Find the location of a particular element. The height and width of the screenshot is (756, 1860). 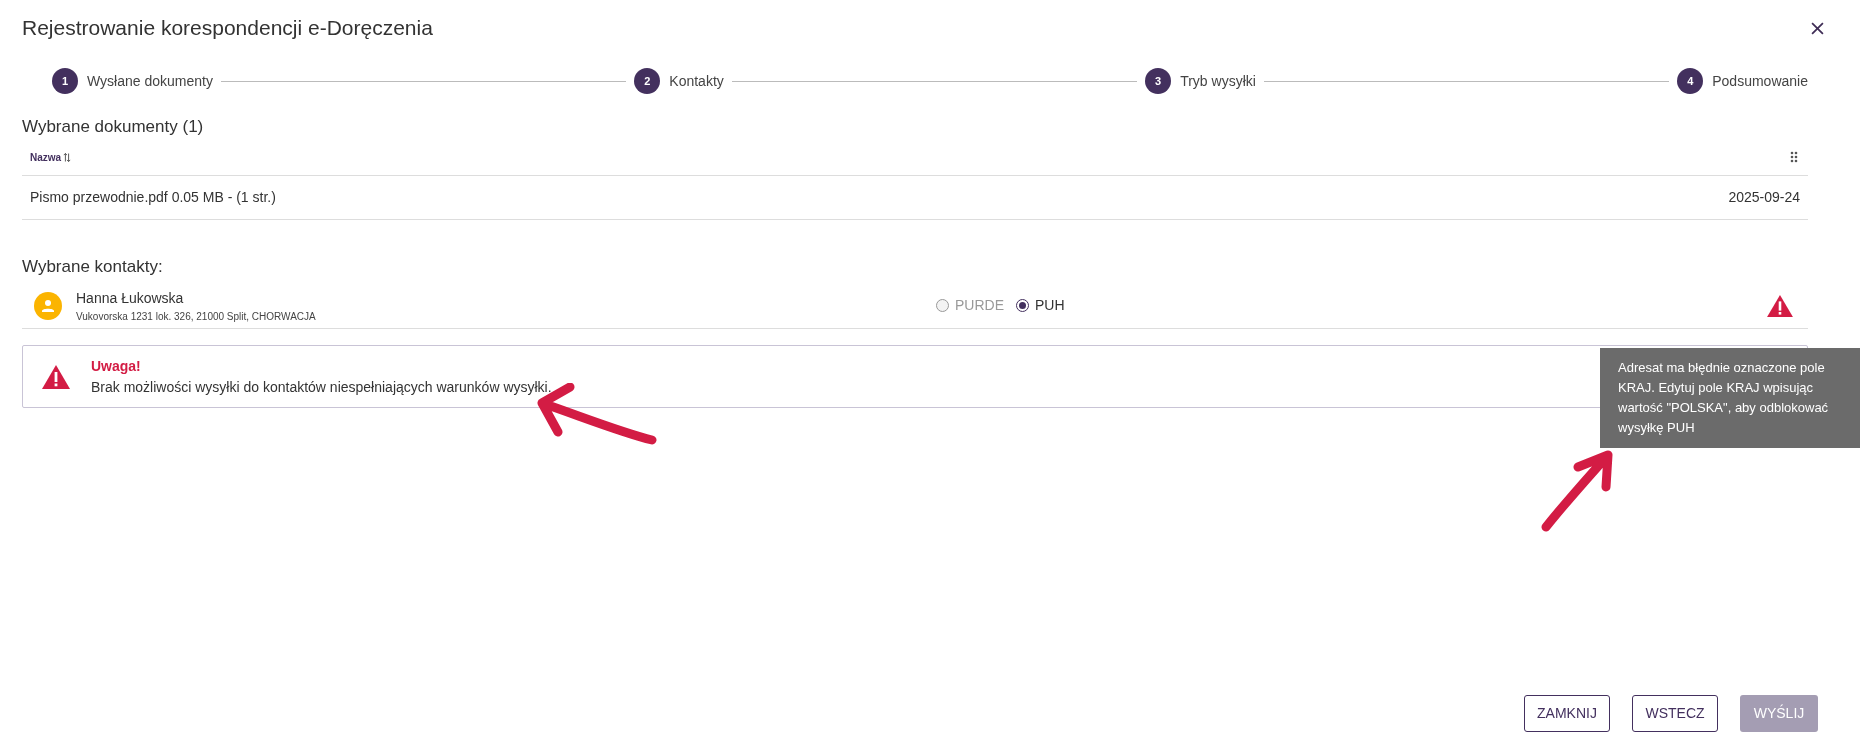

drag-handle-icon is located at coordinates (1794, 157).